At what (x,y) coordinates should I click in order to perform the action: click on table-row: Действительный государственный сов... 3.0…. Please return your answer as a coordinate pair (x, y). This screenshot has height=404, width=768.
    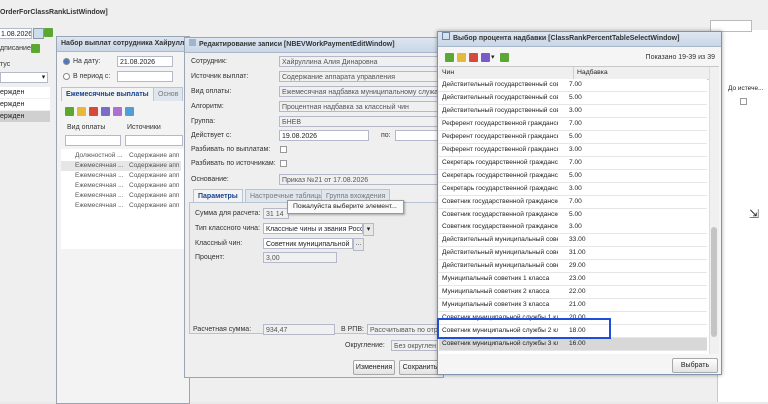
    Looking at the image, I should click on (573, 111).